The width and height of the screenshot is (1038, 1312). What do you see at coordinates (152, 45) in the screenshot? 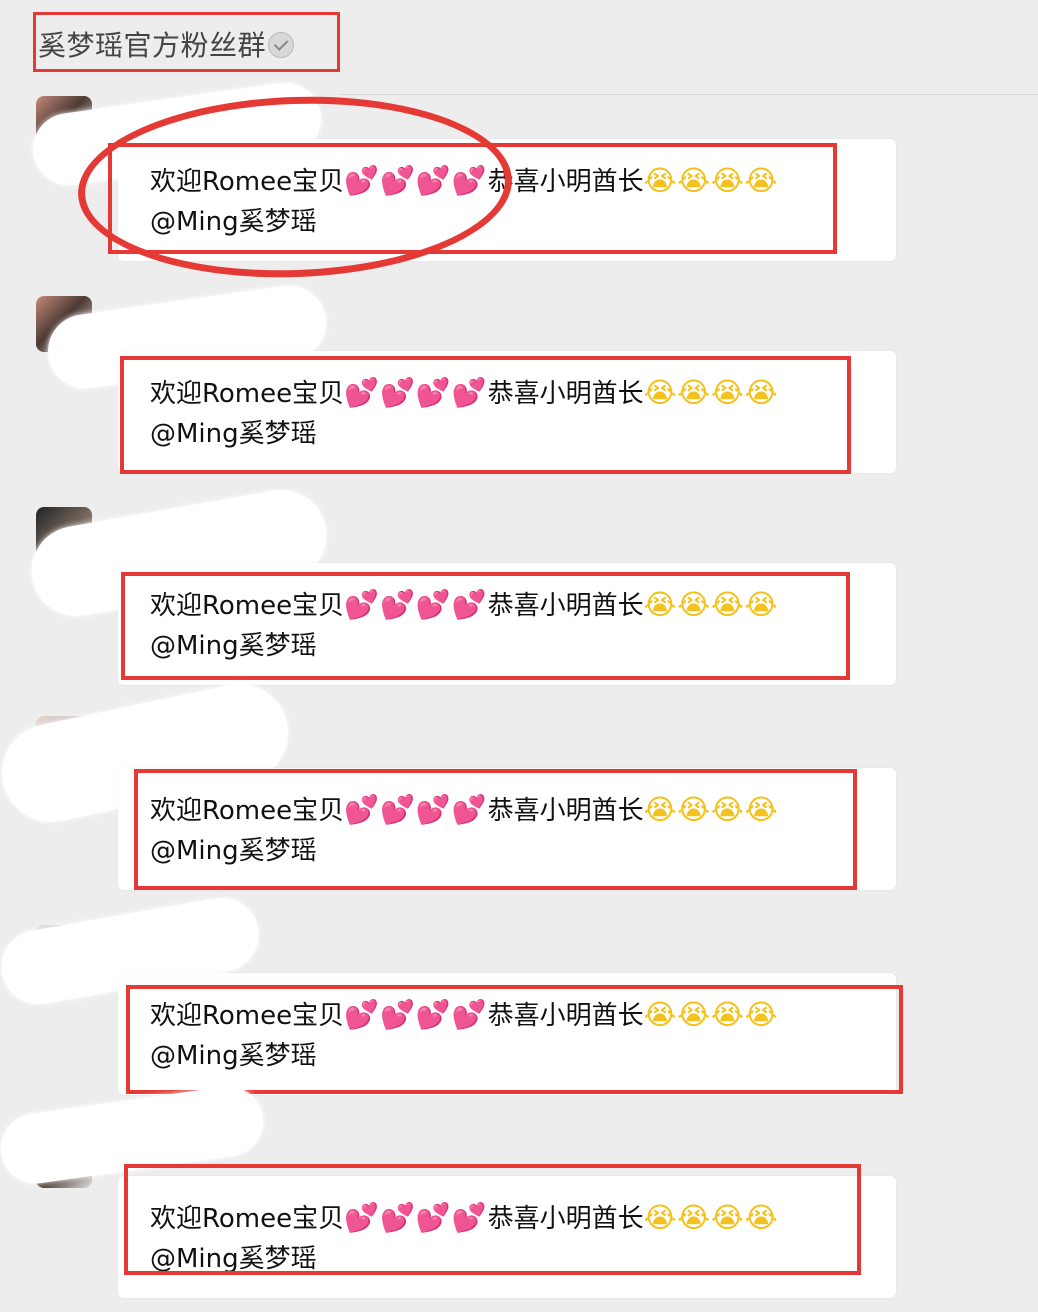
I see `group-title-text: 奚梦瑶官方粉丝群` at bounding box center [152, 45].